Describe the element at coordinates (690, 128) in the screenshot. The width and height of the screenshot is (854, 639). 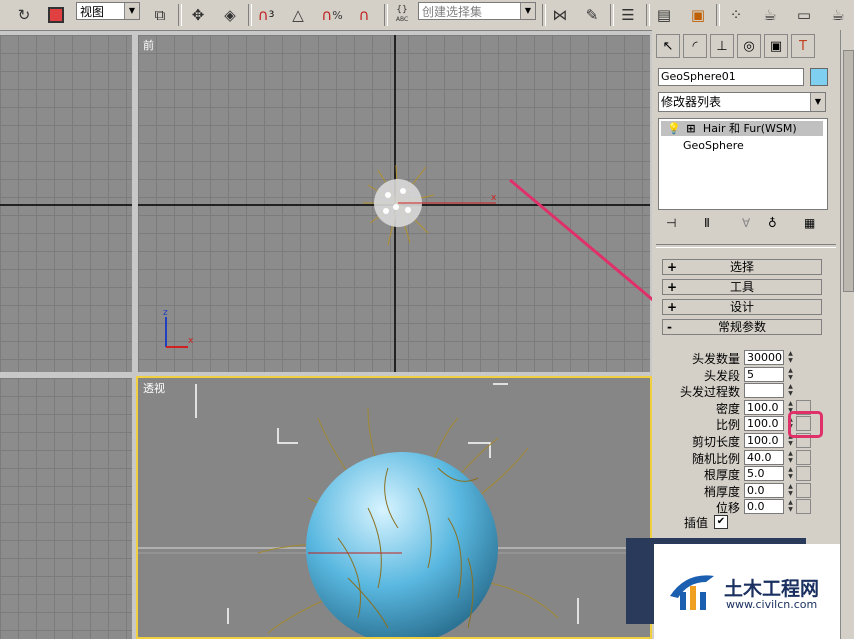
I see `expand-icon: ⊞` at that location.